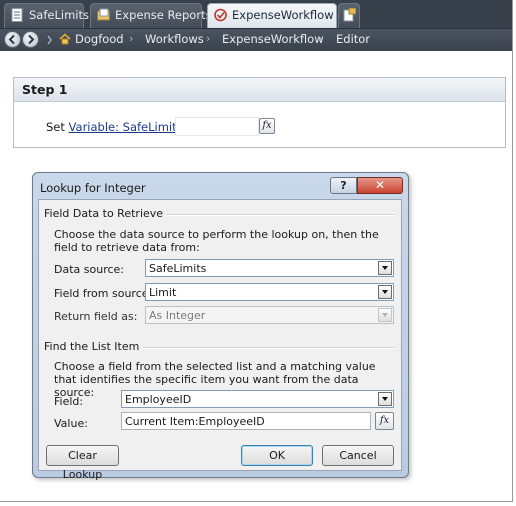 This screenshot has width=516, height=506. Describe the element at coordinates (353, 39) in the screenshot. I see `breadcrumb-editor: Editor` at that location.